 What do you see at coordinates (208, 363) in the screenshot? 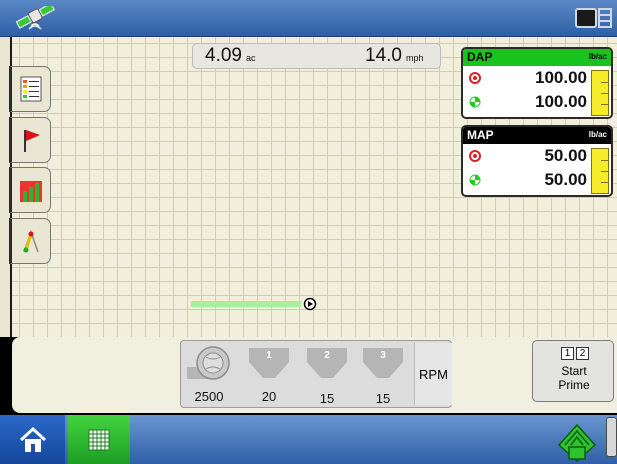
I see `fan-icon` at bounding box center [208, 363].